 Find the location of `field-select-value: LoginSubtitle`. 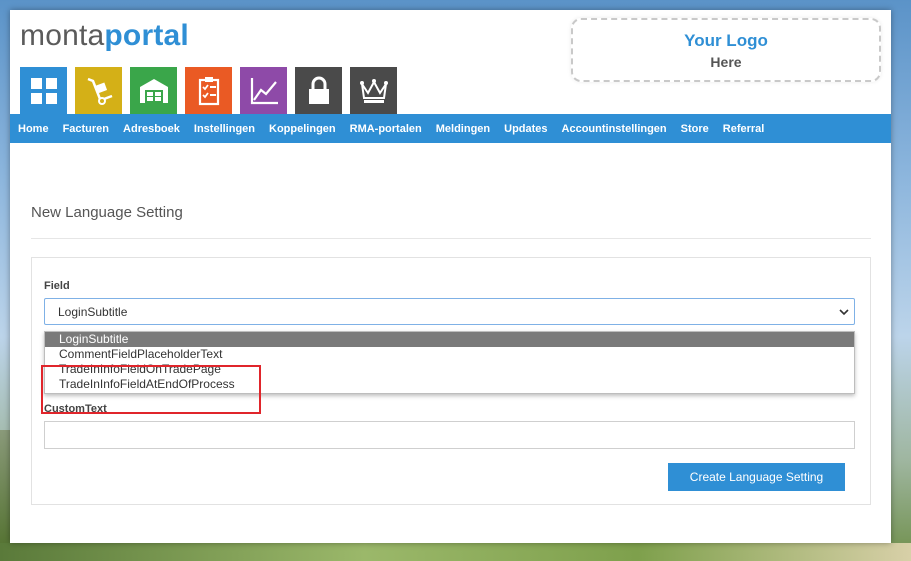

field-select-value: LoginSubtitle is located at coordinates (93, 312).